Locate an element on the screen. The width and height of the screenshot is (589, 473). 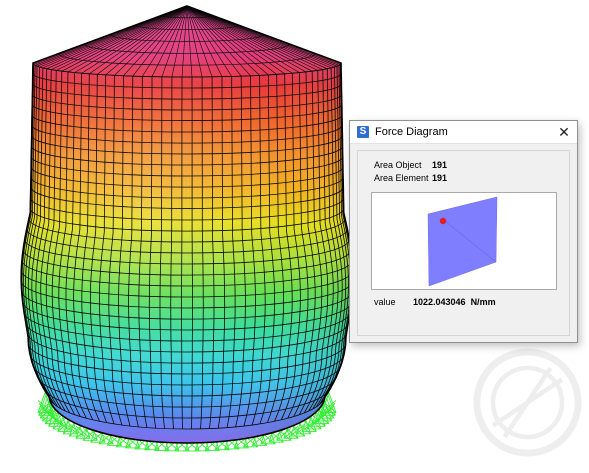
area-element-value: 191 is located at coordinates (440, 178).